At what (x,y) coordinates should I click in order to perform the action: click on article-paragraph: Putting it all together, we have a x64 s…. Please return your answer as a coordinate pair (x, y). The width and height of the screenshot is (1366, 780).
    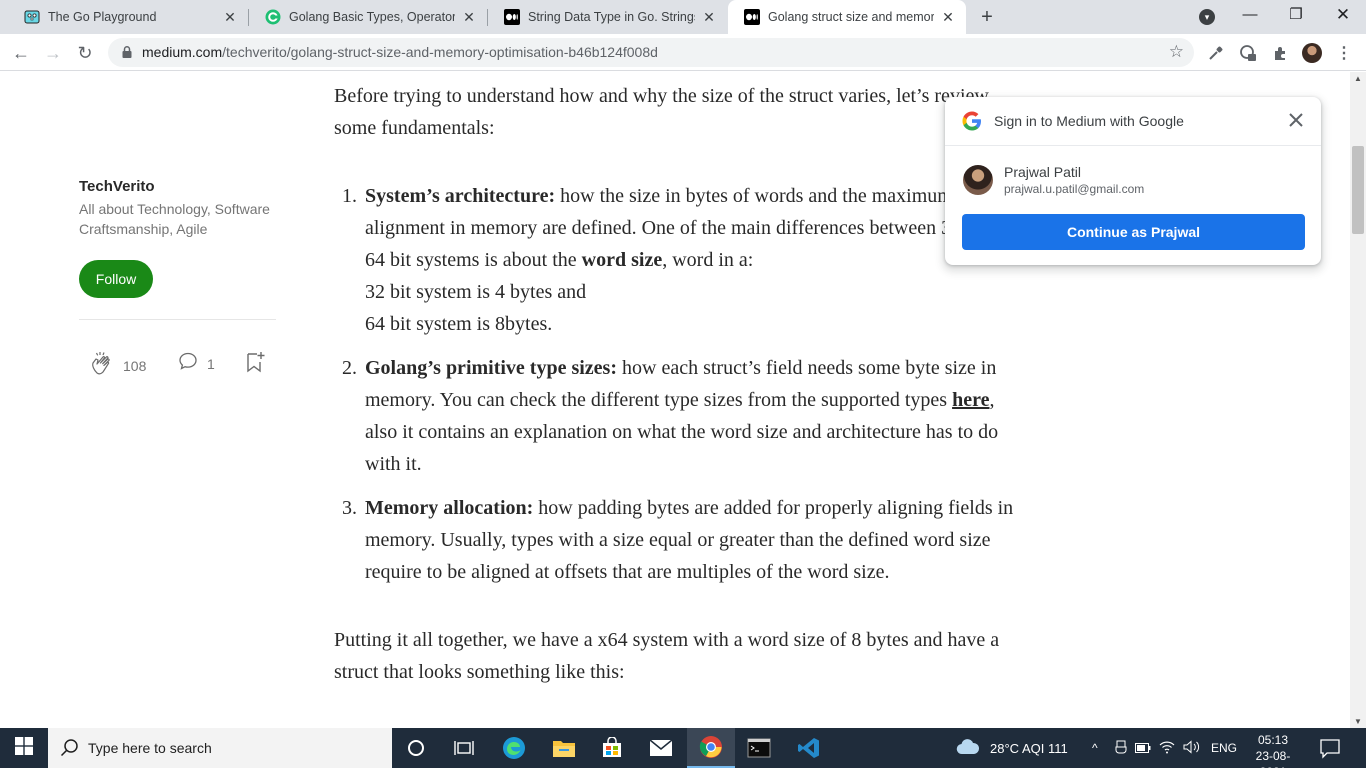
    Looking at the image, I should click on (667, 656).